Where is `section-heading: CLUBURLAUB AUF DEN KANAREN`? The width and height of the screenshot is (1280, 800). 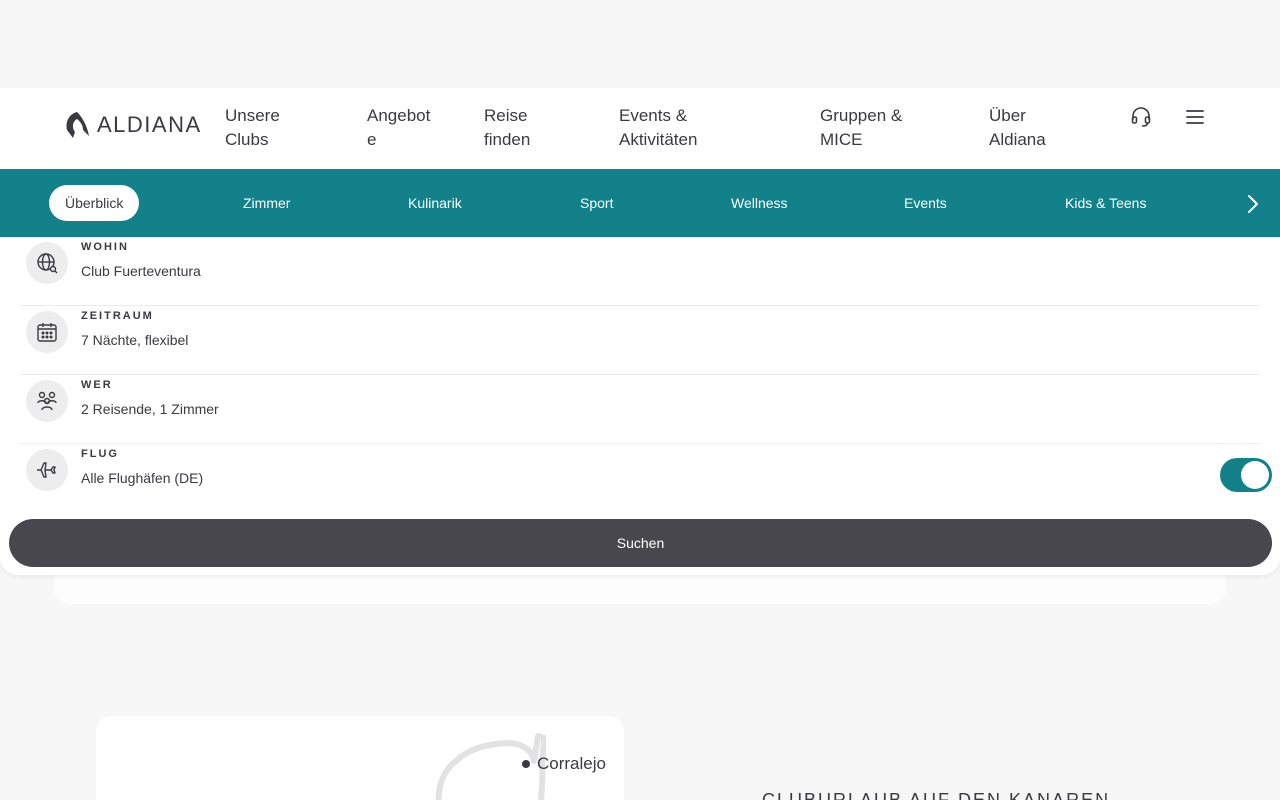
section-heading: CLUBURLAUB AUF DEN KANAREN is located at coordinates (936, 795).